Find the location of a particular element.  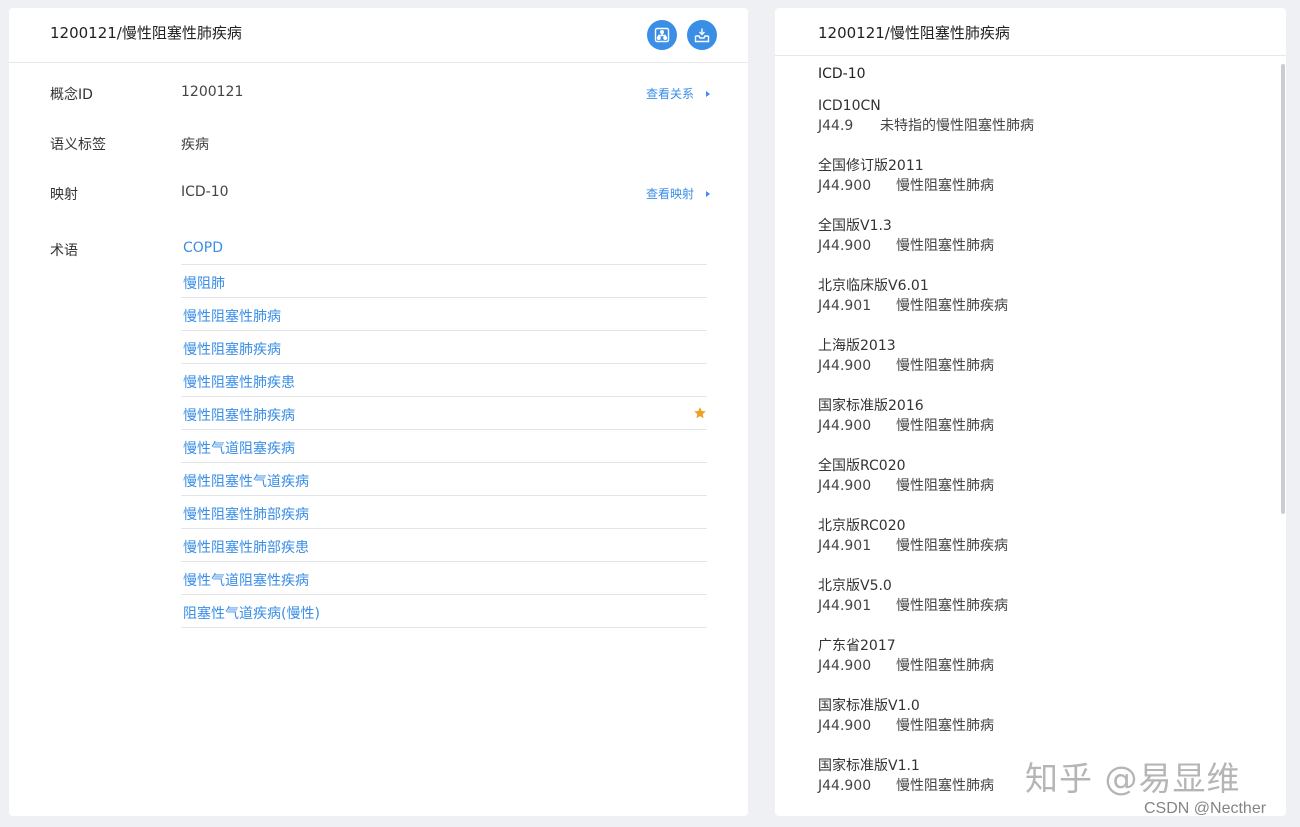

view-relations-label: 查看关系 is located at coordinates (669, 94).